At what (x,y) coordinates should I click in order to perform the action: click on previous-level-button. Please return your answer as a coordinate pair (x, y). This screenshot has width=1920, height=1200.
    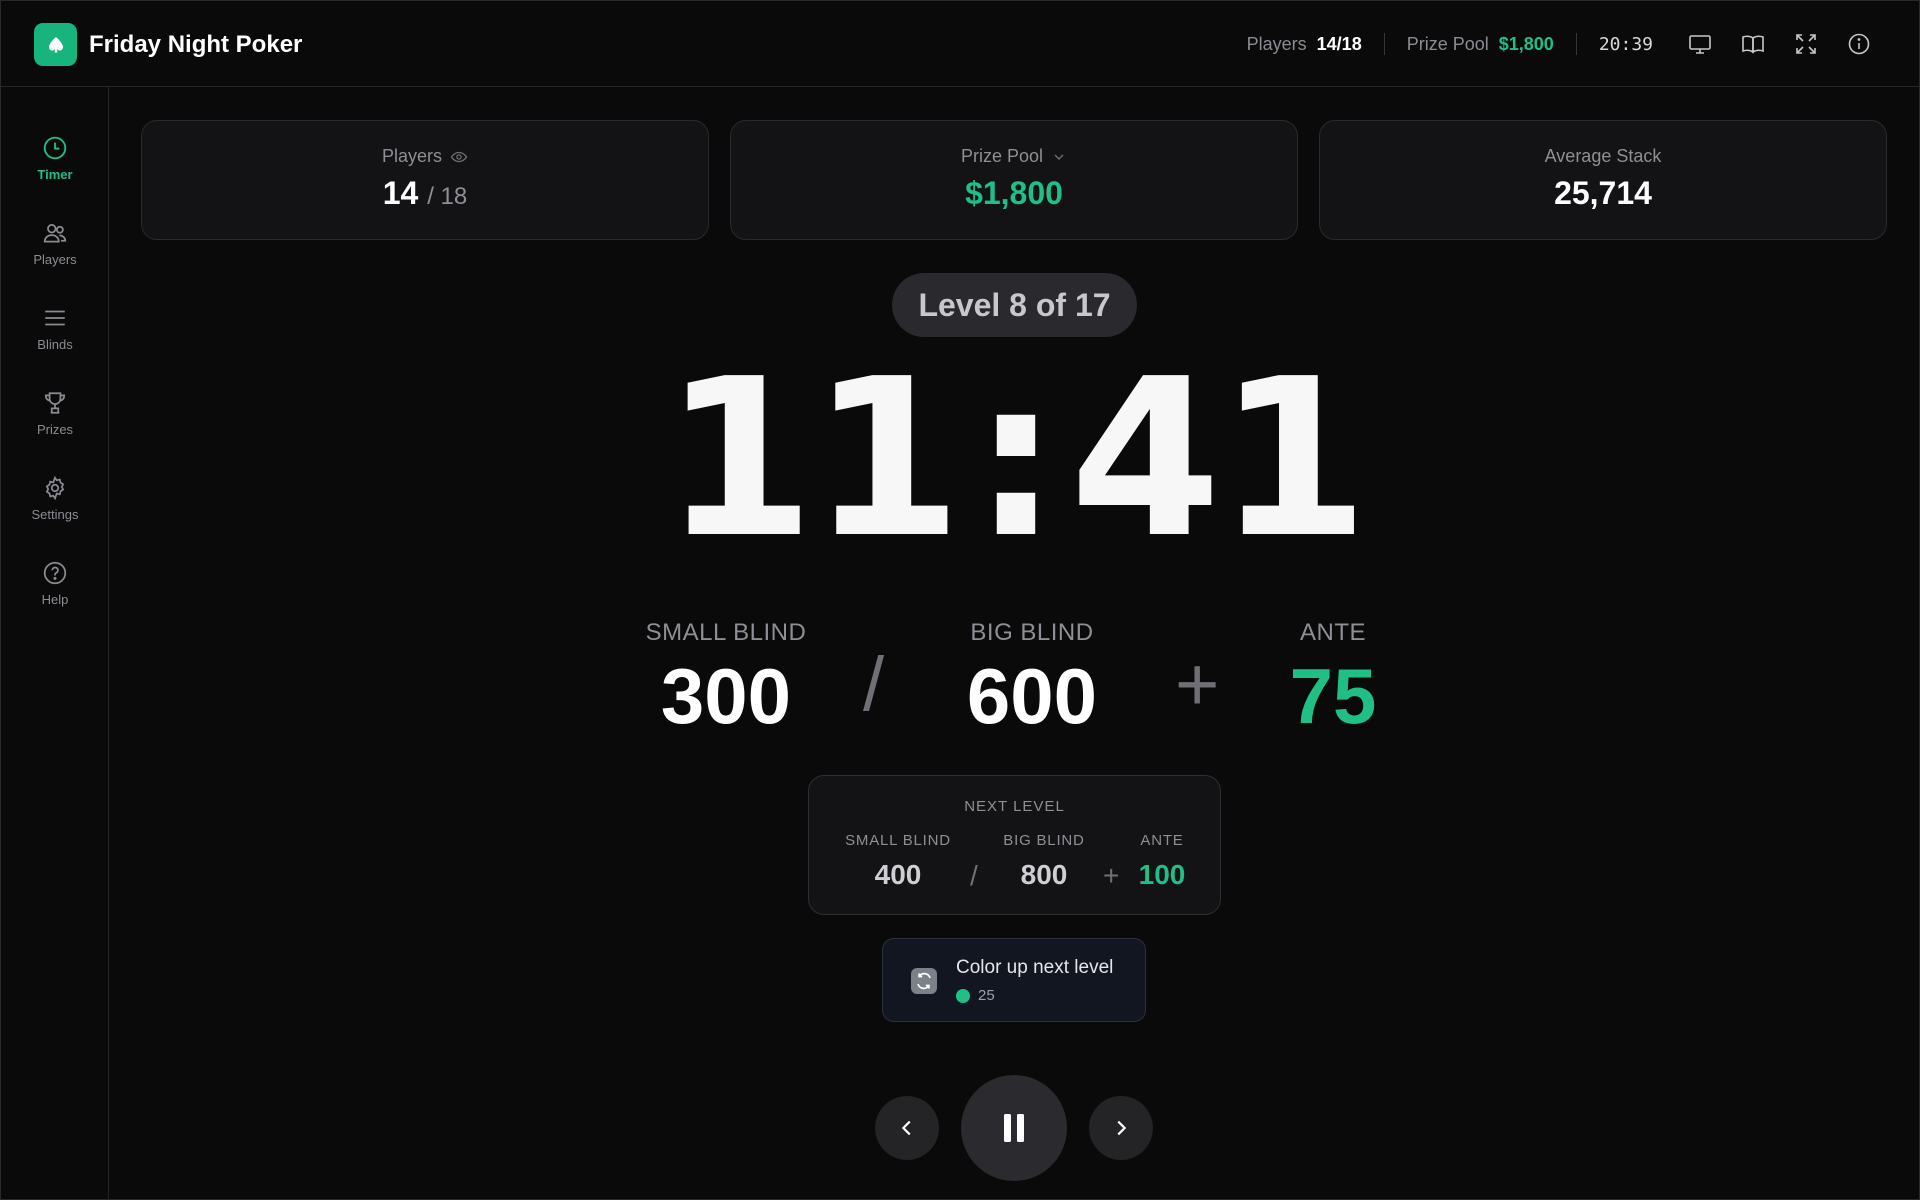
    Looking at the image, I should click on (907, 1128).